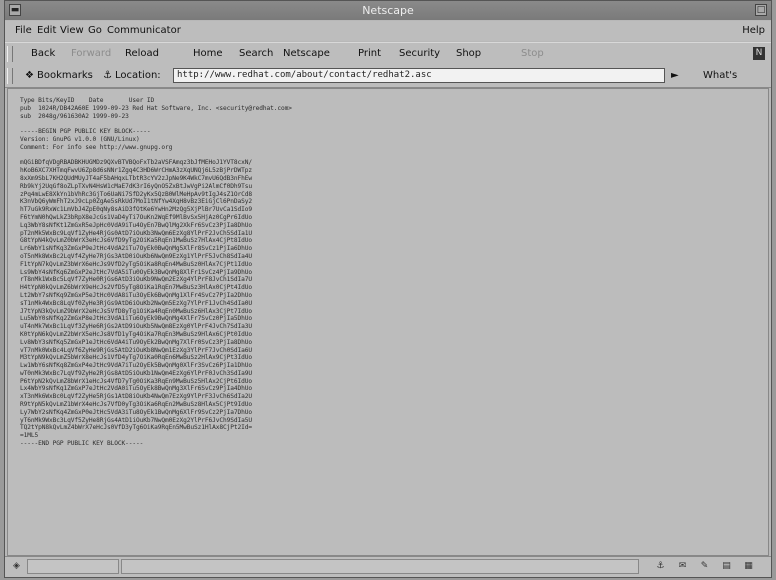  Describe the element at coordinates (388, 31) in the screenshot. I see `menu-bar: File Edit View Go Communicator Help` at that location.